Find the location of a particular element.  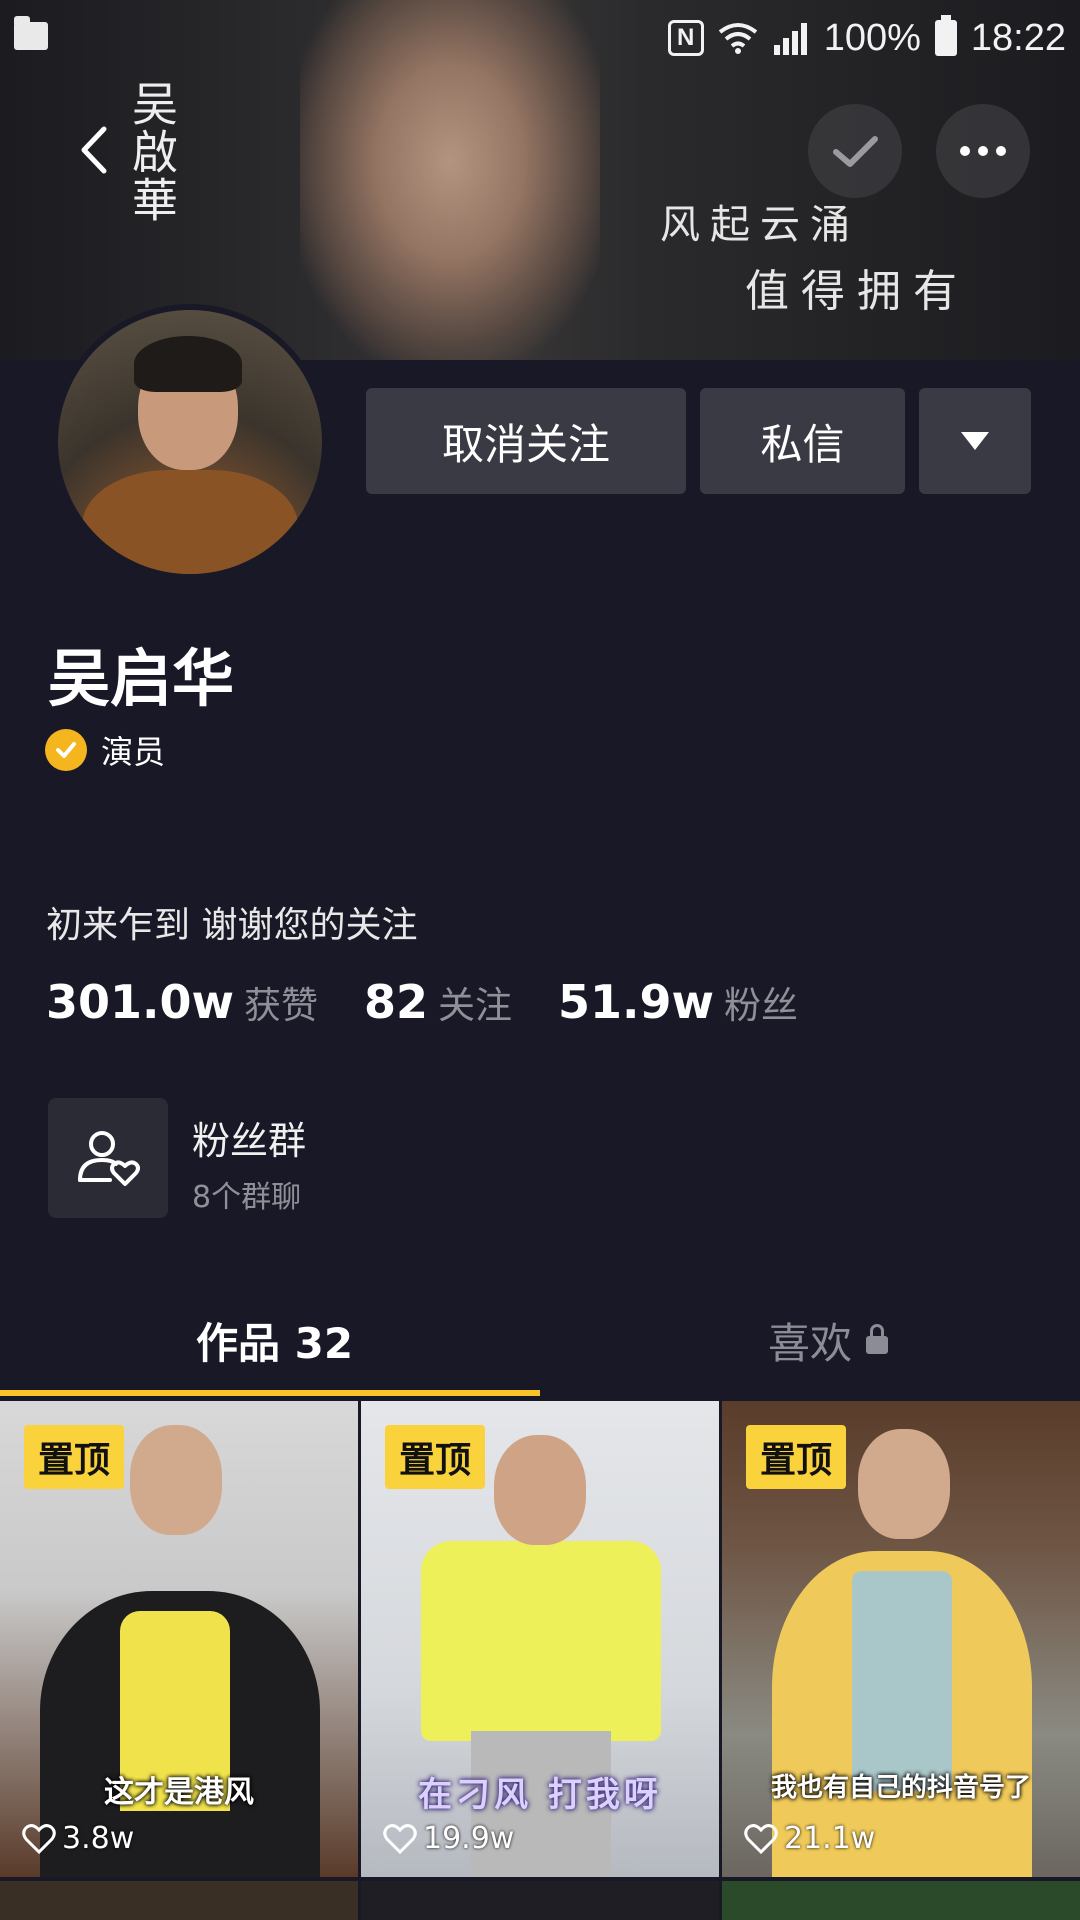

stat-label: 获赞 is located at coordinates (281, 1005).